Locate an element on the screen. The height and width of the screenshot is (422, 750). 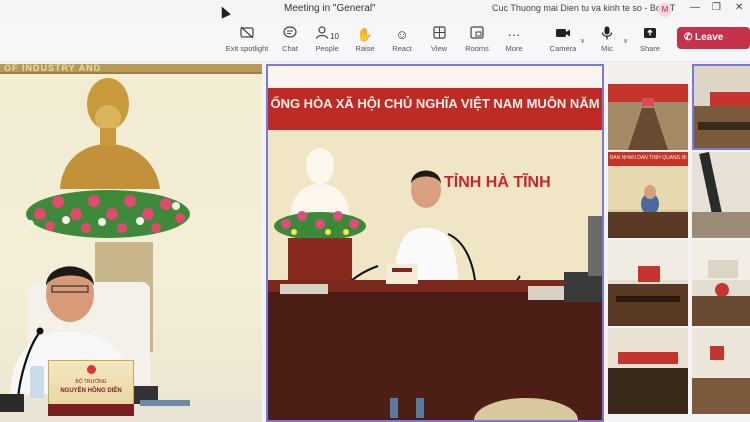
window-title: Meeting in "General" is located at coordinates (330, 8).